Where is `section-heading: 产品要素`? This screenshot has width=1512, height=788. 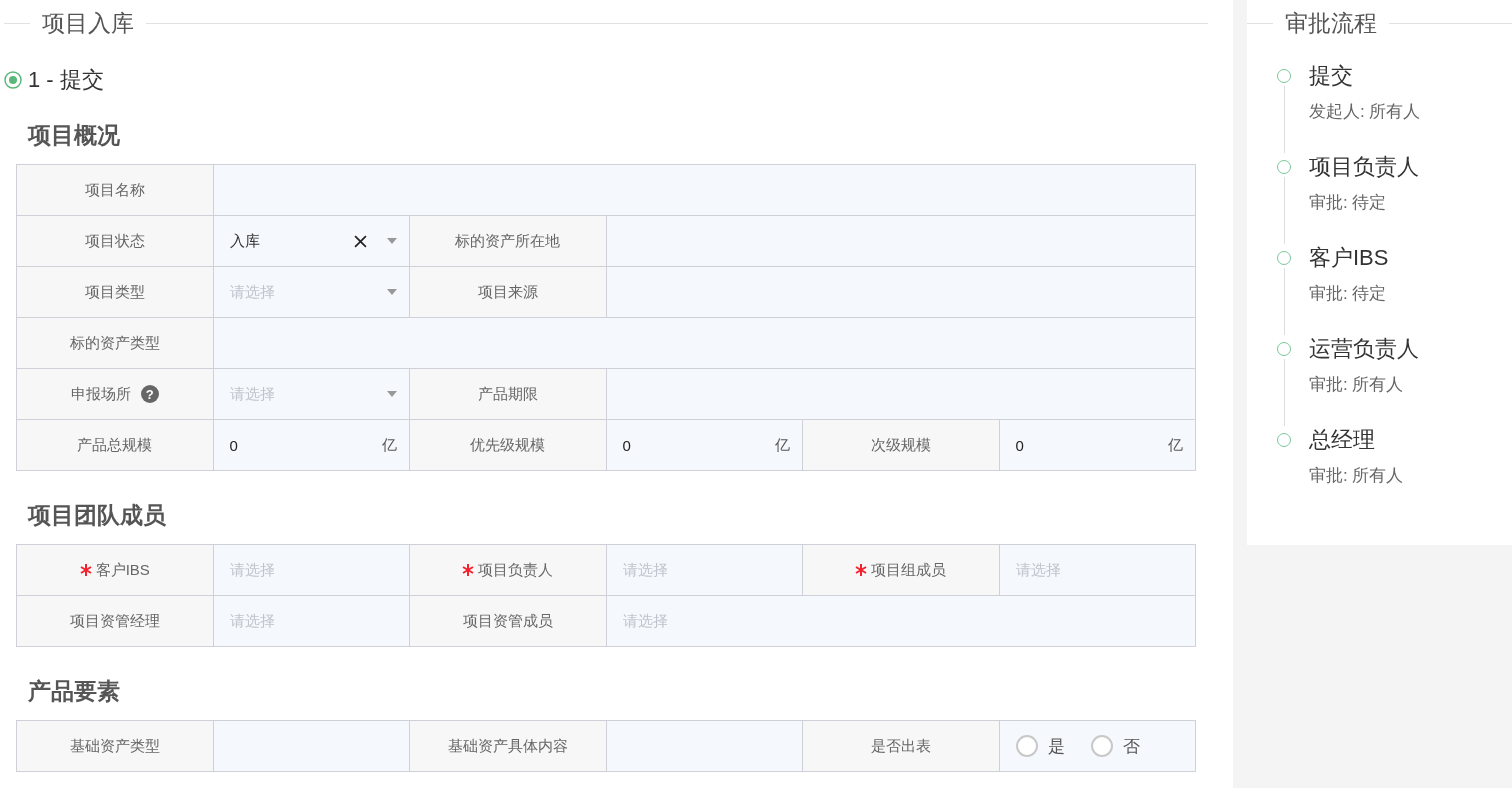
section-heading: 产品要素 is located at coordinates (74, 691).